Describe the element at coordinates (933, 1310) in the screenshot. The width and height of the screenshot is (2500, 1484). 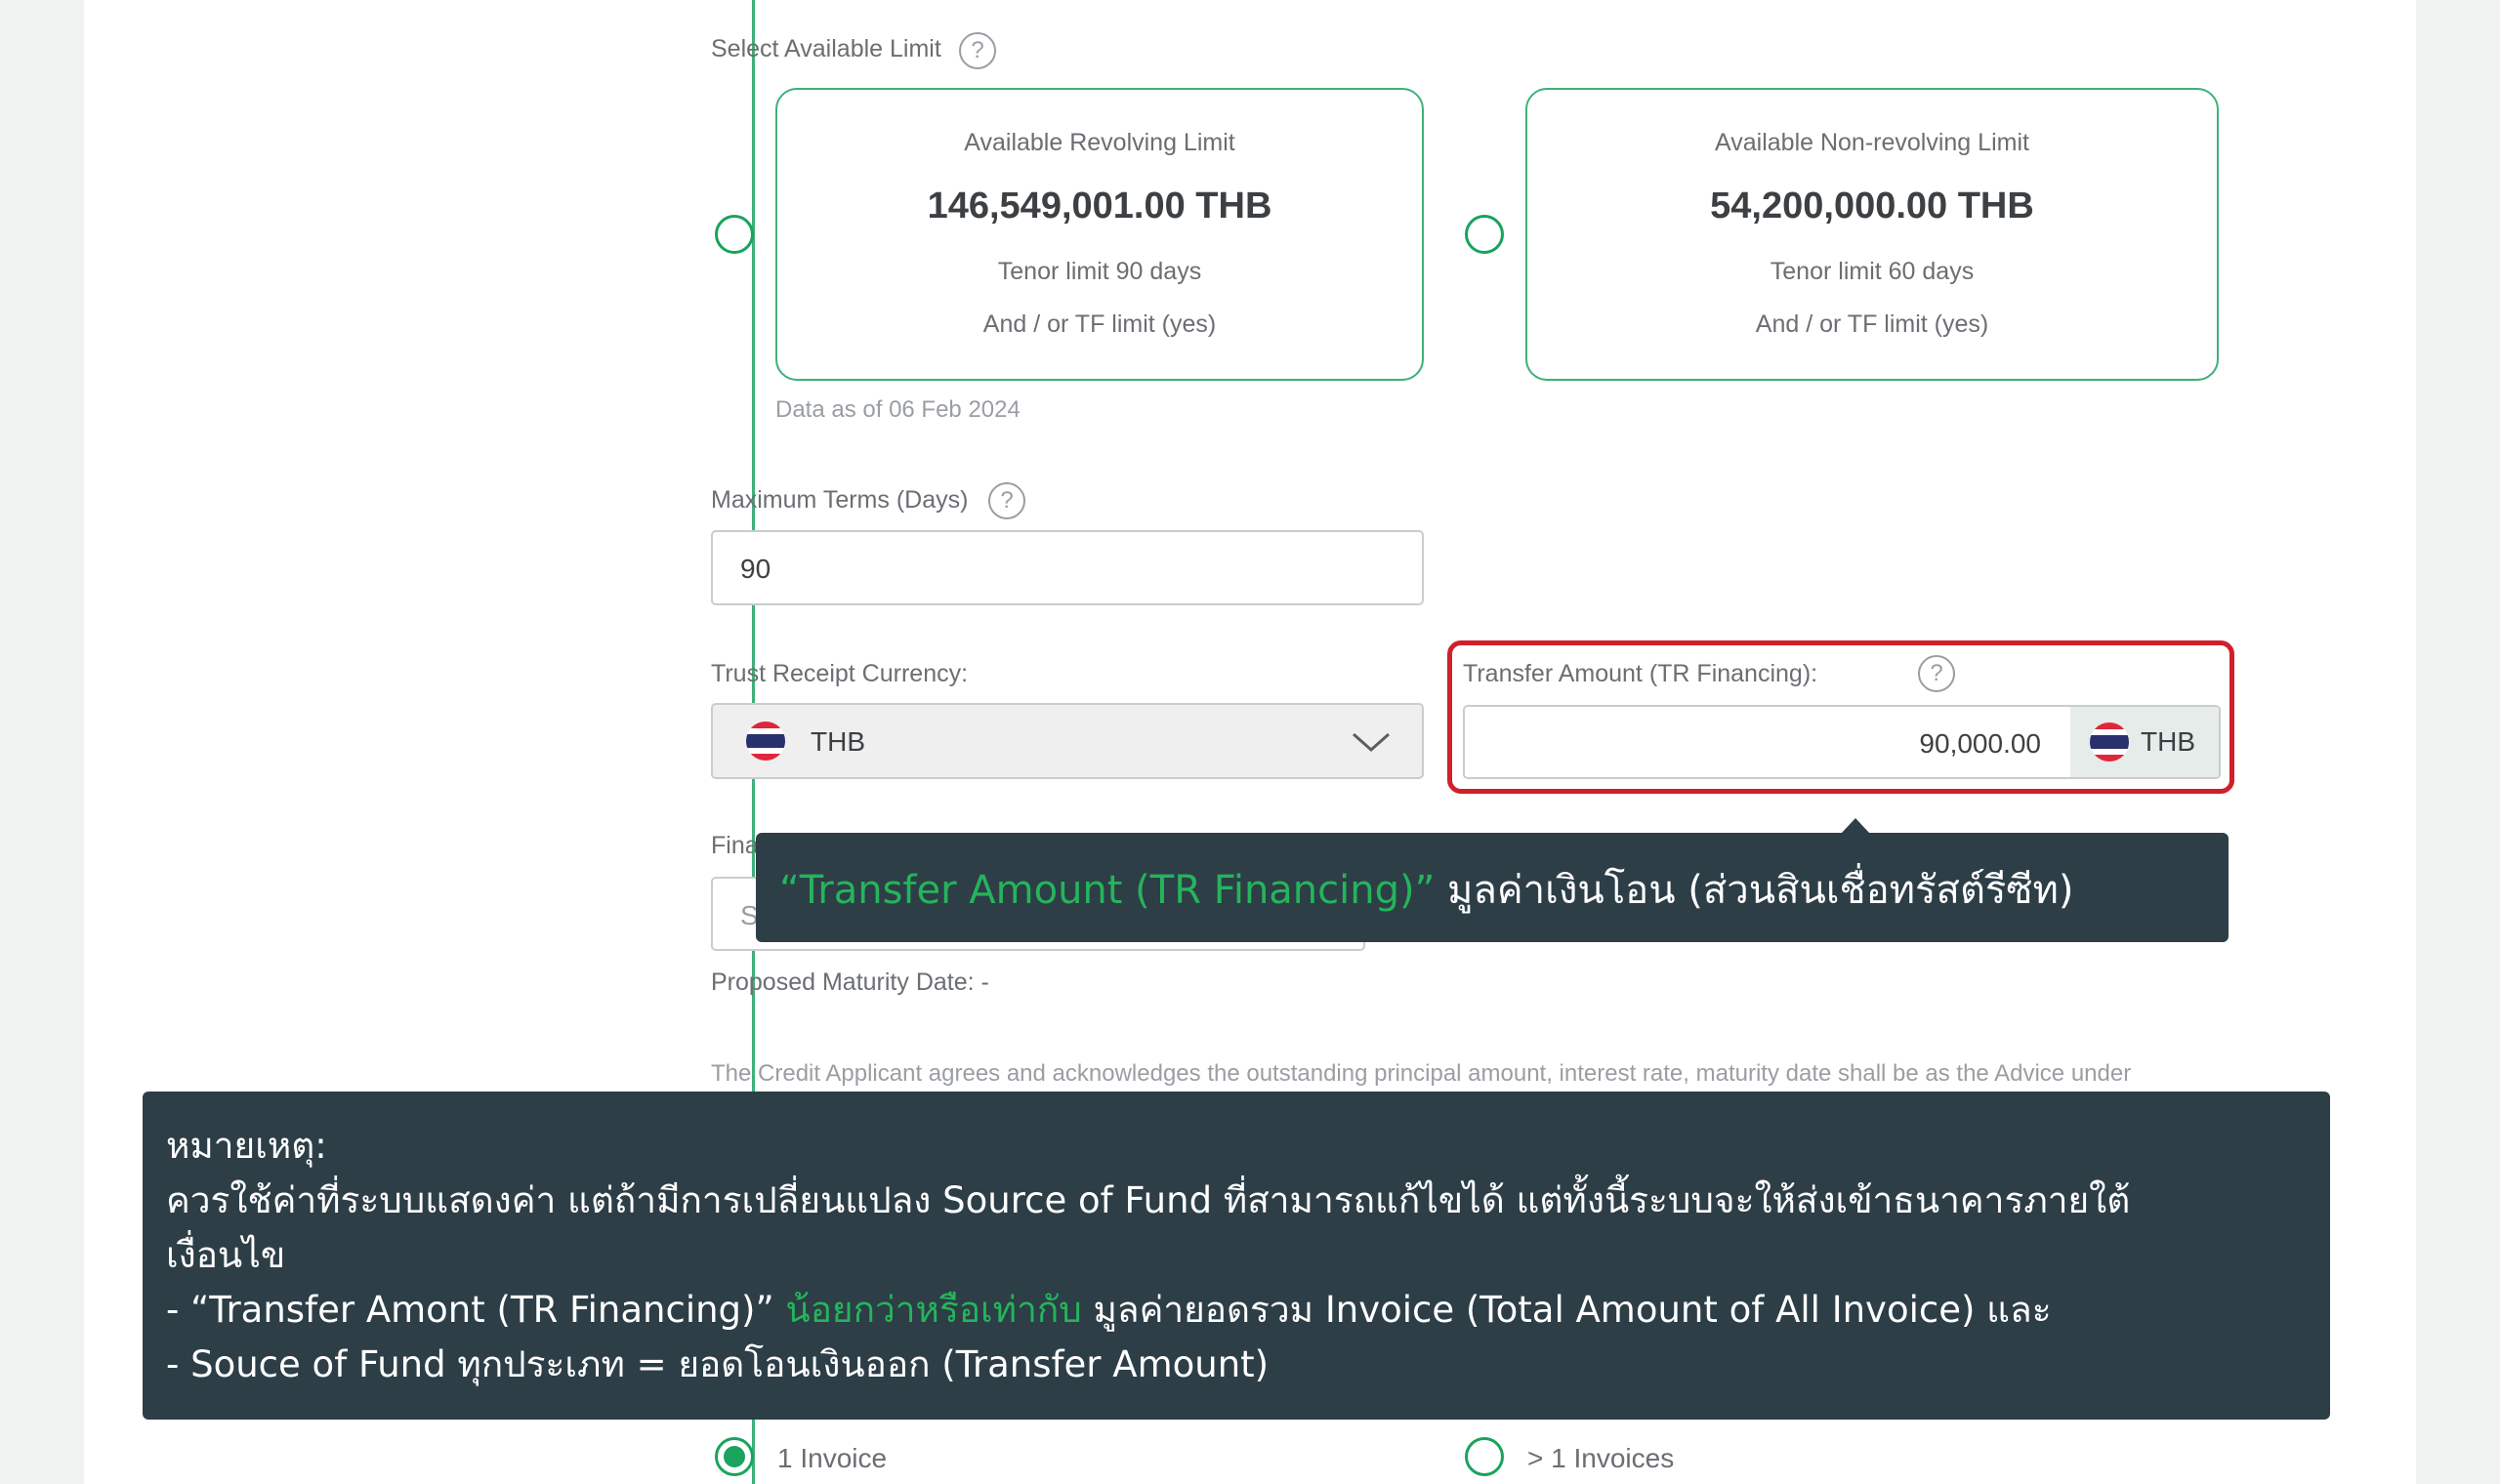
I see `note-highlight: น้อยกว่าหรือเท่ากับ` at that location.